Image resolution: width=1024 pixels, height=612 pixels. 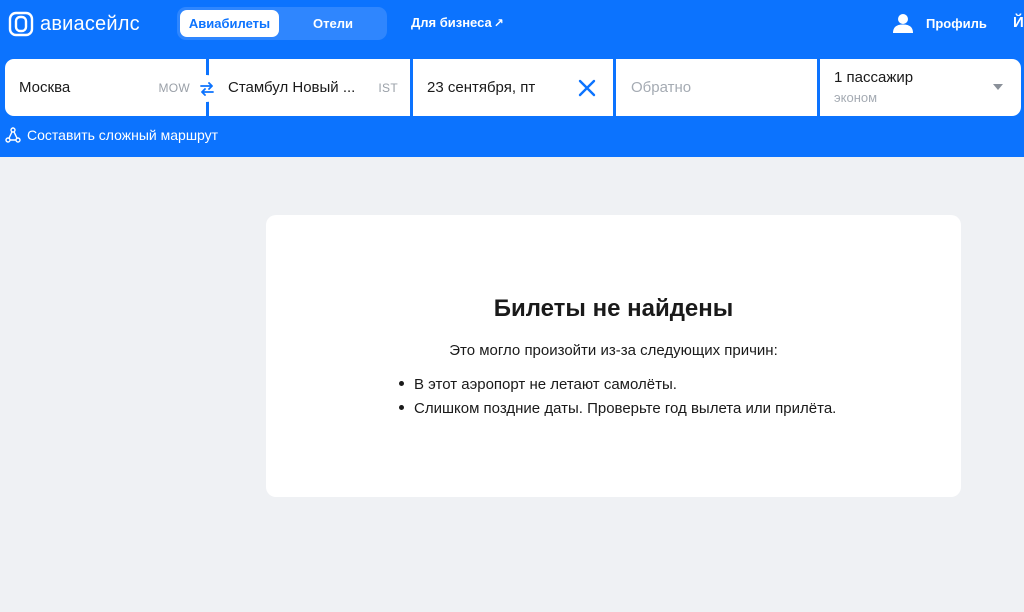 I want to click on external-arrow-icon: ↗, so click(x=498, y=22).